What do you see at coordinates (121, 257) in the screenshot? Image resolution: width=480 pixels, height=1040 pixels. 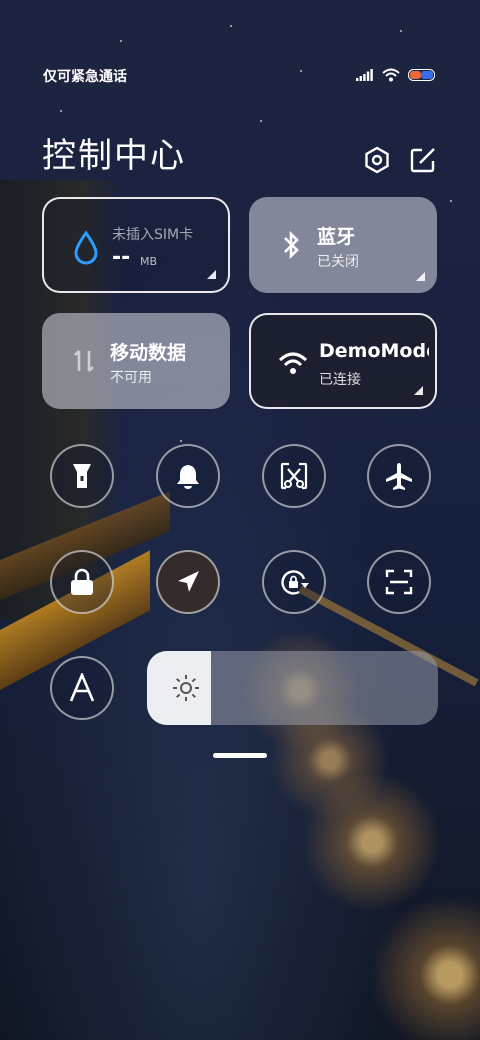 I see `data-usage-value: --` at bounding box center [121, 257].